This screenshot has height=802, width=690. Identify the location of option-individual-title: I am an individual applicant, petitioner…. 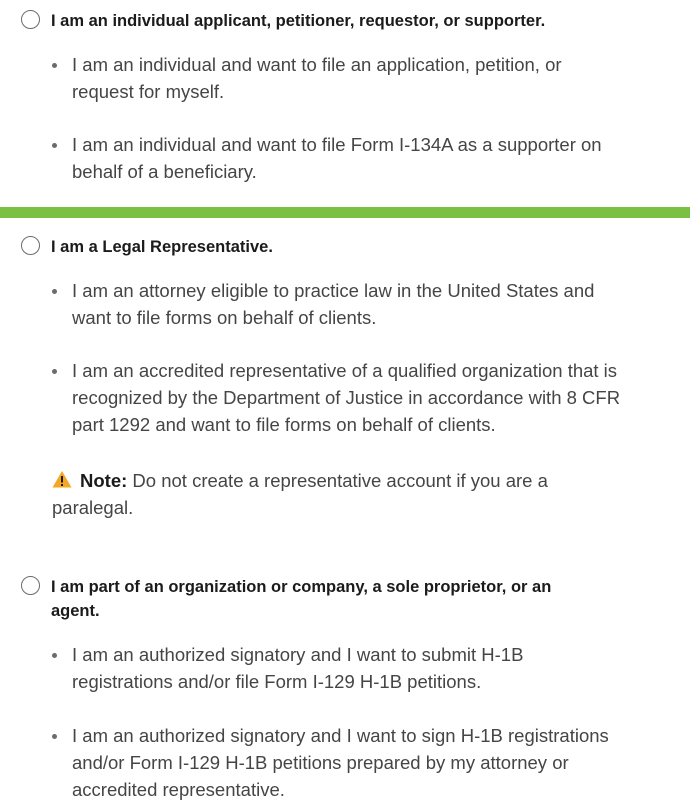
(298, 21).